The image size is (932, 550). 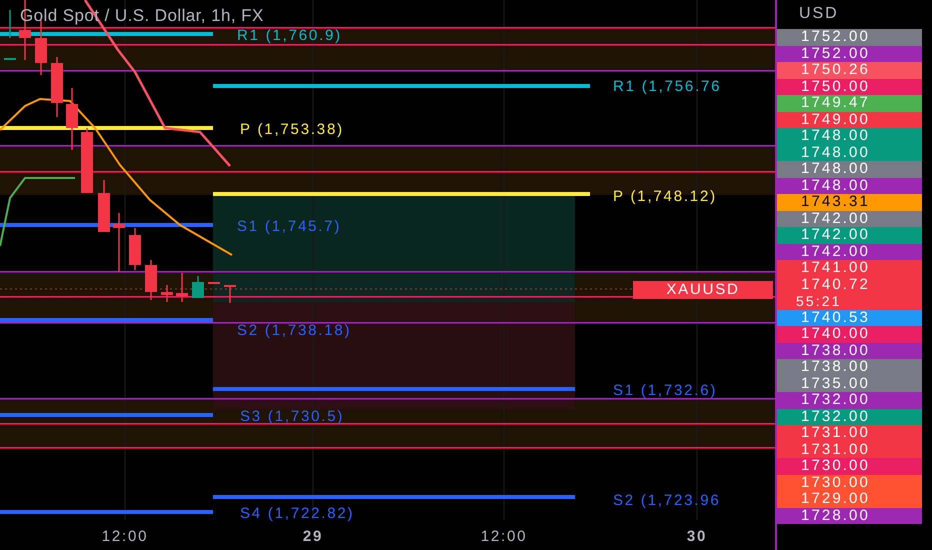 What do you see at coordinates (665, 391) in the screenshot?
I see `pivot-label: S1 (1,732.6)` at bounding box center [665, 391].